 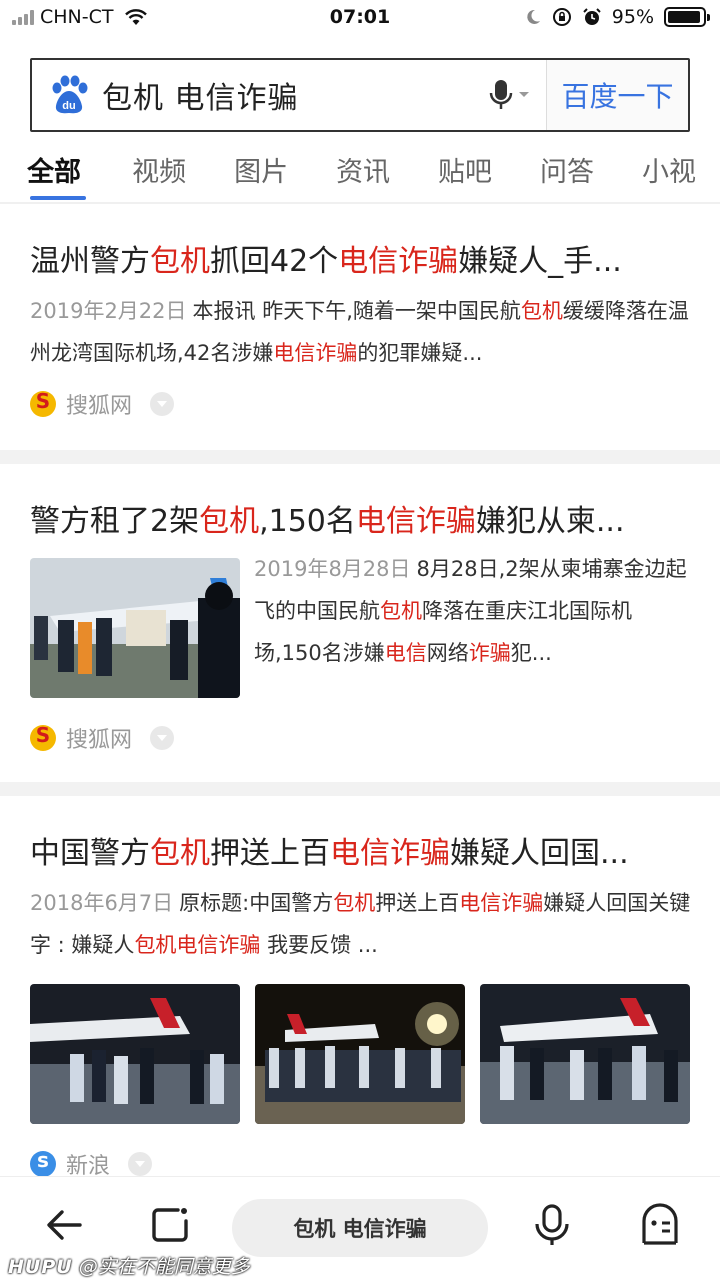 I want to click on tab-video: 视频, so click(x=159, y=171).